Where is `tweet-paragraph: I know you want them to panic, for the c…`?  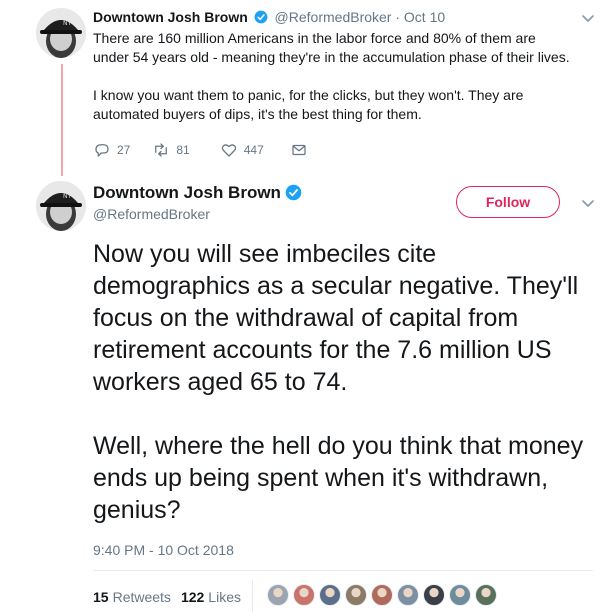
tweet-paragraph: I know you want them to panic, for the c… is located at coordinates (308, 104).